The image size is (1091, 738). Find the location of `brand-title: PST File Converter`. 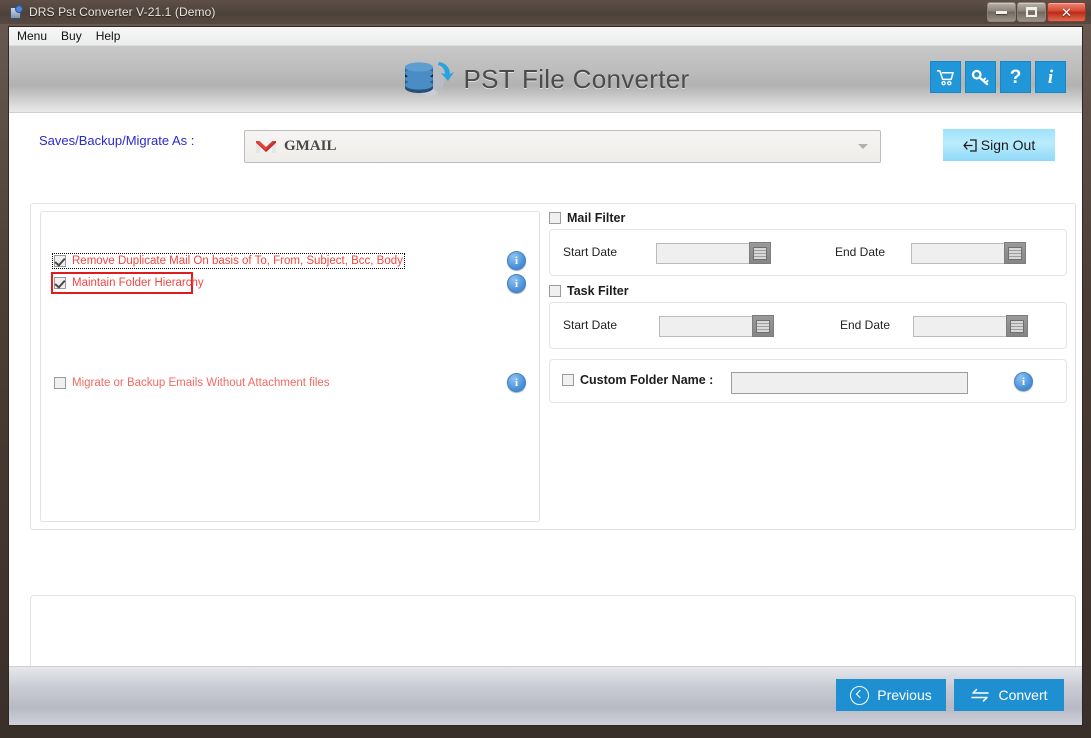

brand-title: PST File Converter is located at coordinates (576, 78).